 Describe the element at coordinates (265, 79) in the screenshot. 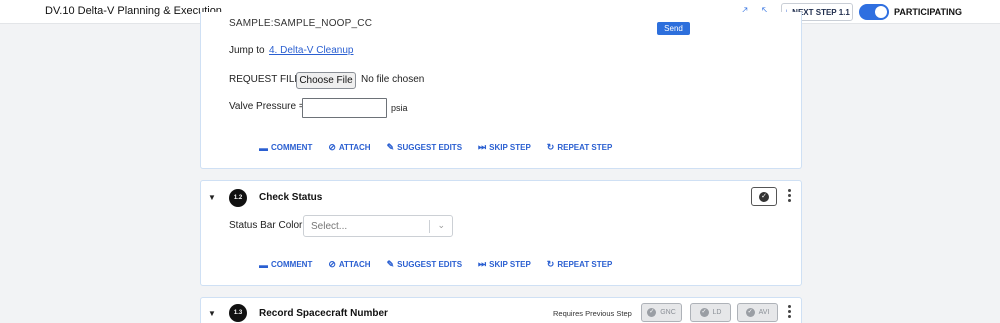

I see `request-file-label: REQUEST FILE` at that location.